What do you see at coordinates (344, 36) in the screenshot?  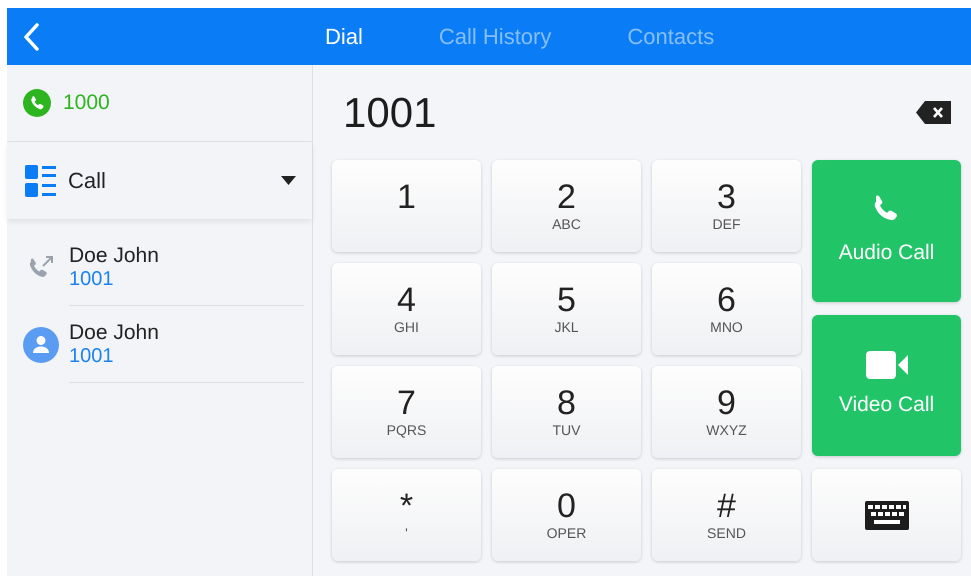 I see `tab: Dial` at bounding box center [344, 36].